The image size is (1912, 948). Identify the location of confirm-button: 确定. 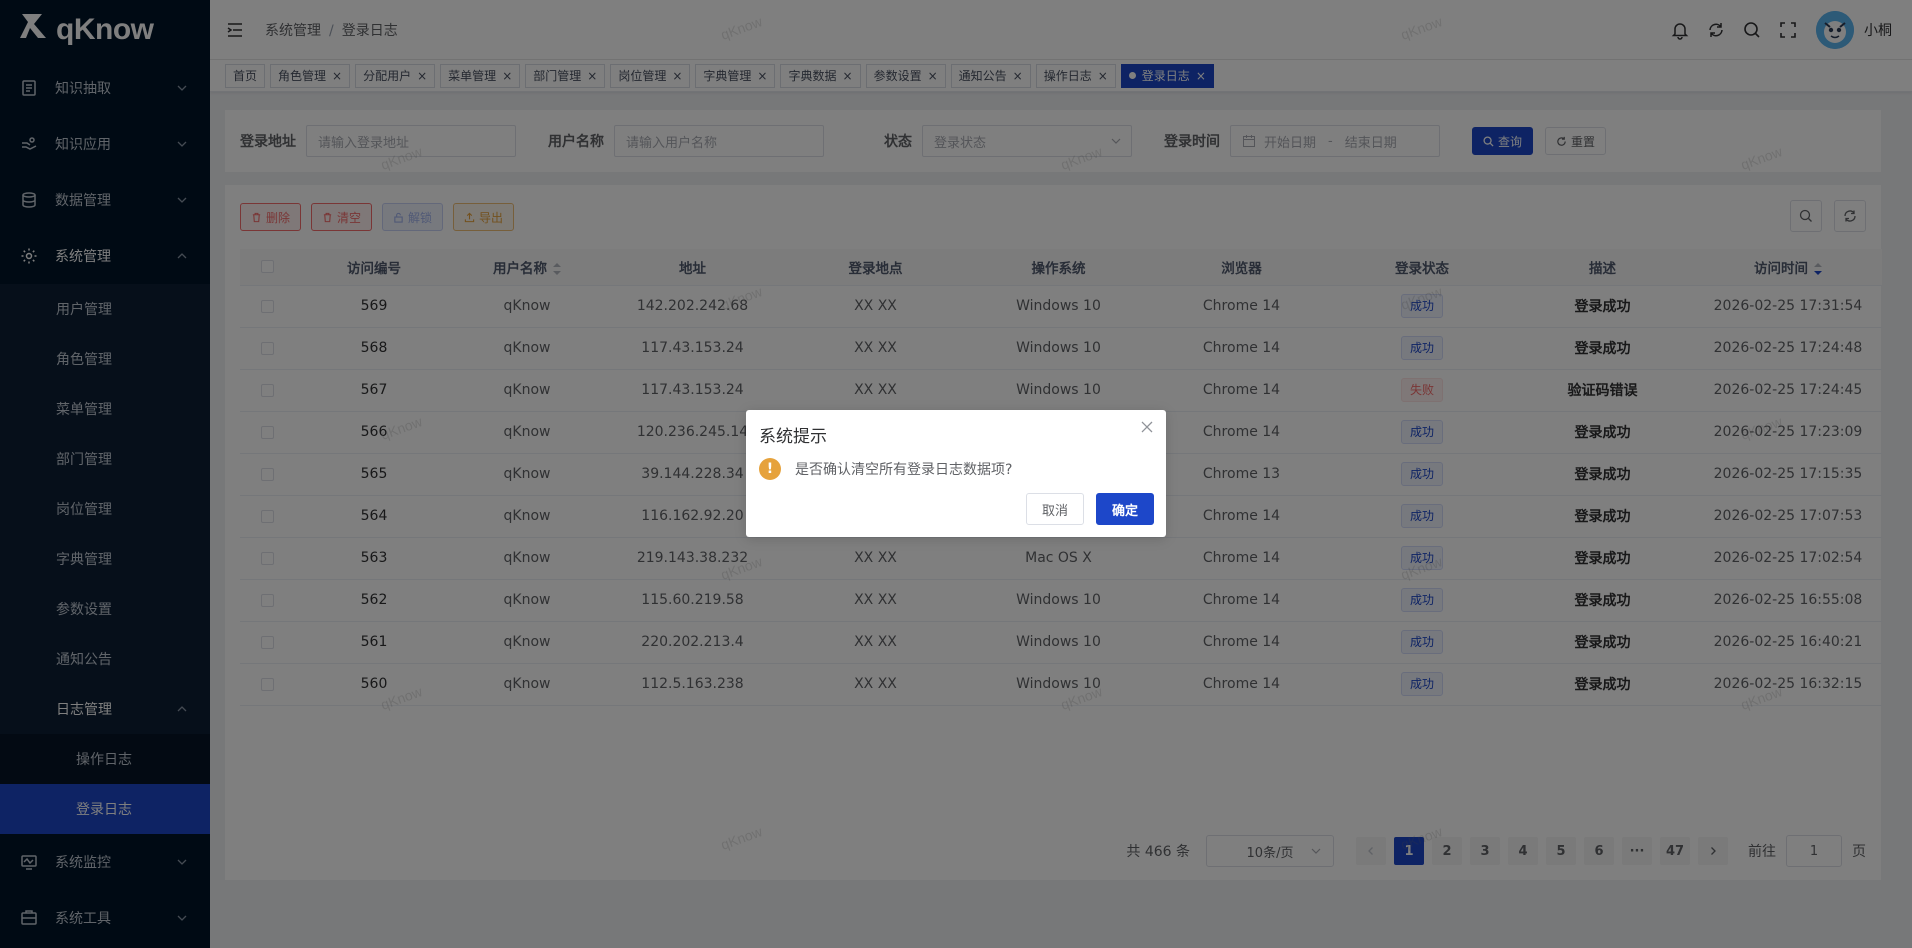
(1124, 509).